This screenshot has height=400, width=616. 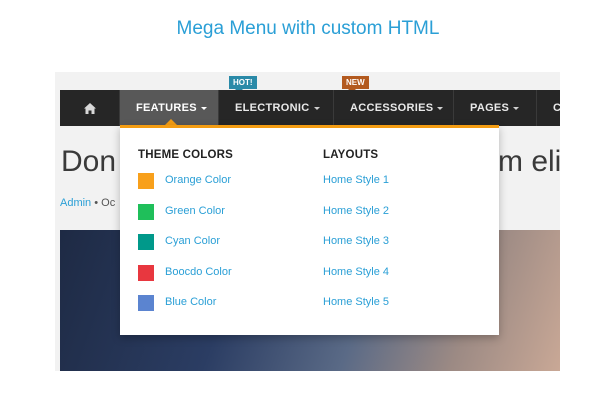 What do you see at coordinates (355, 84) in the screenshot?
I see `new-badge: NEW` at bounding box center [355, 84].